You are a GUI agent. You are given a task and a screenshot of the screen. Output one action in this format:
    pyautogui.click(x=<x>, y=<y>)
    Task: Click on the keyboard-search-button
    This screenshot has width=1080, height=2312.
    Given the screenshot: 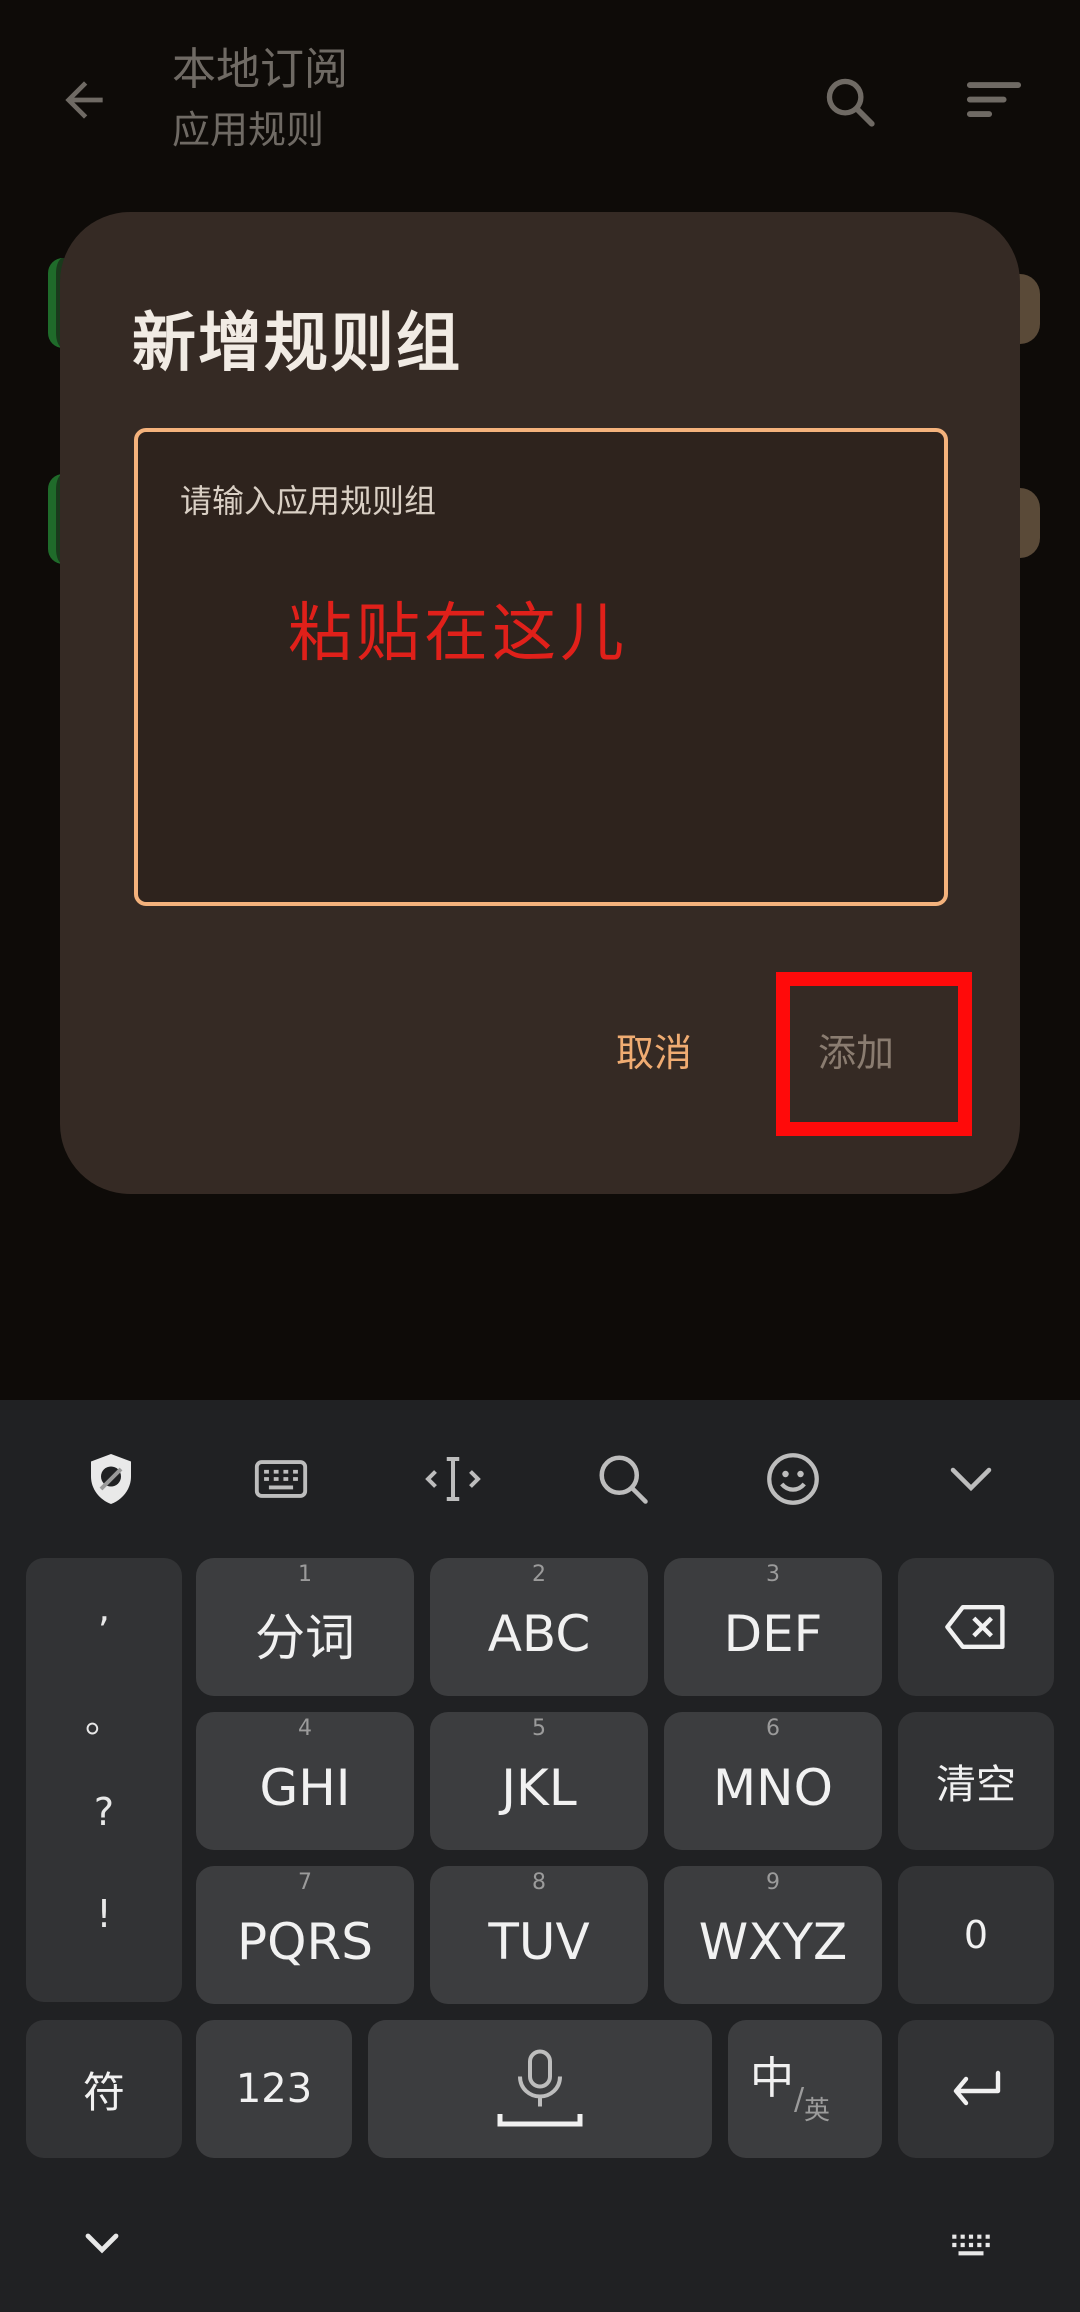 What is the action you would take?
    pyautogui.click(x=623, y=1479)
    